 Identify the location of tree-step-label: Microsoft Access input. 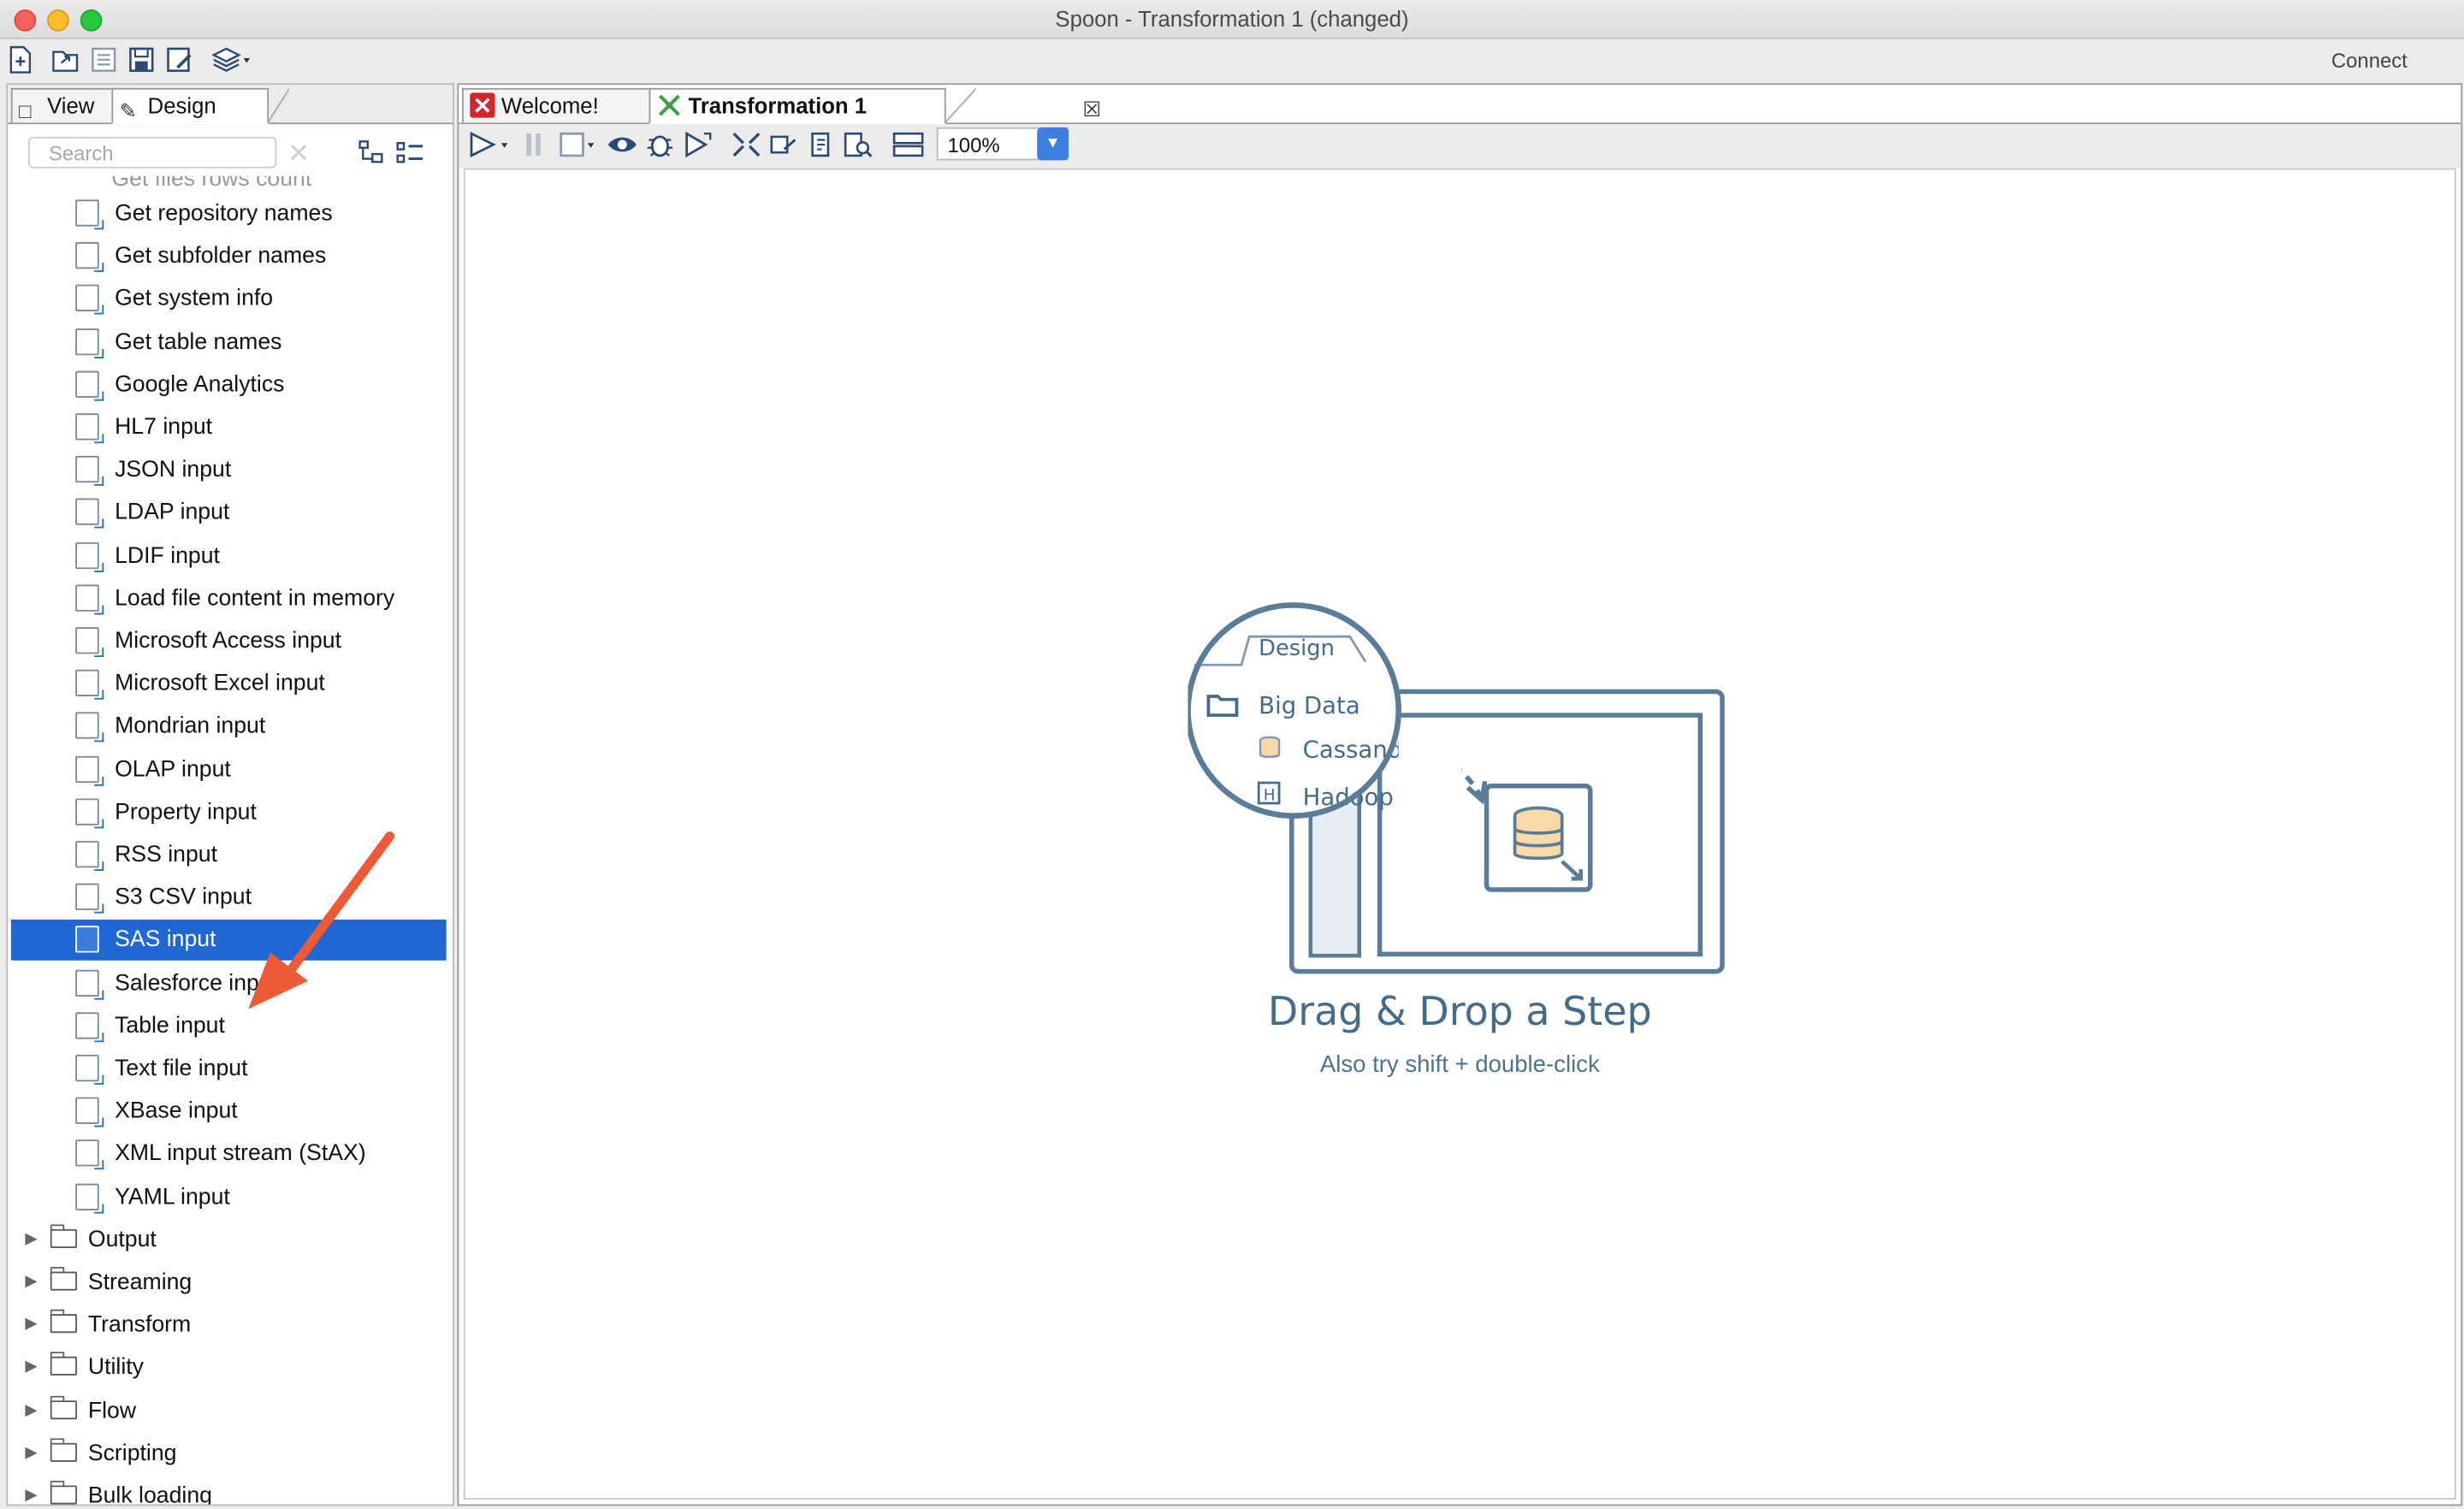
(228, 642).